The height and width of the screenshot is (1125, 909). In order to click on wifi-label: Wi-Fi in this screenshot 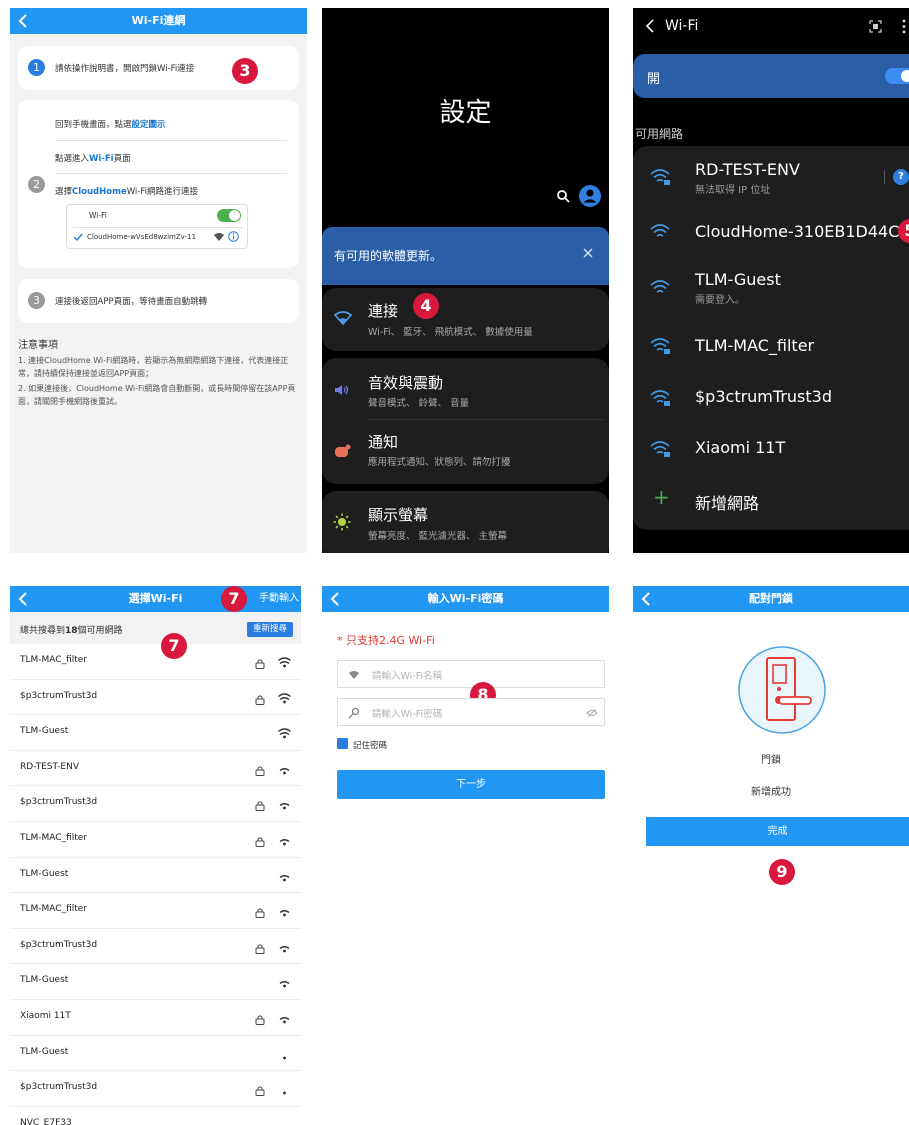, I will do `click(98, 215)`.